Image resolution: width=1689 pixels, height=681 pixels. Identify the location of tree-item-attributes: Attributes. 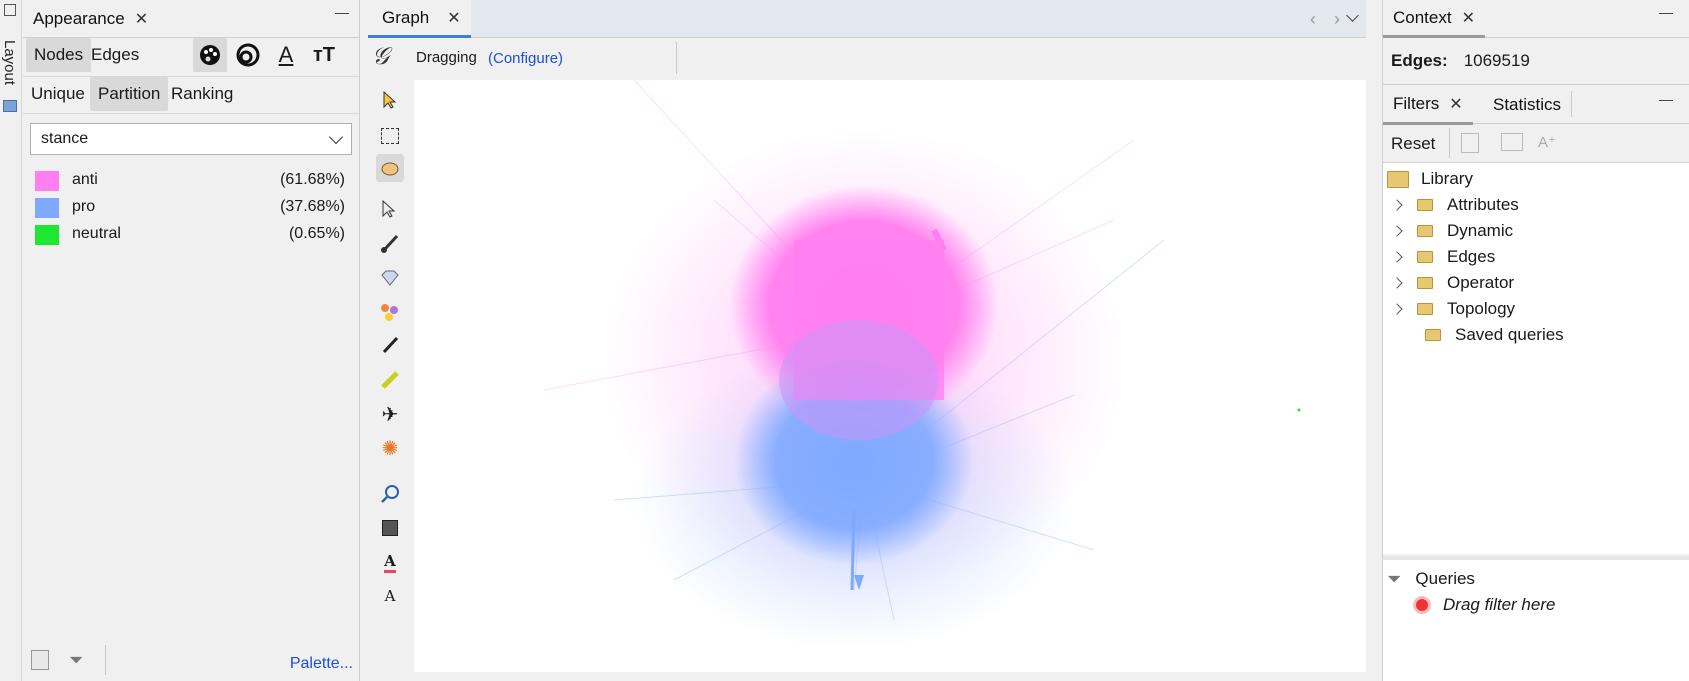
(1455, 205).